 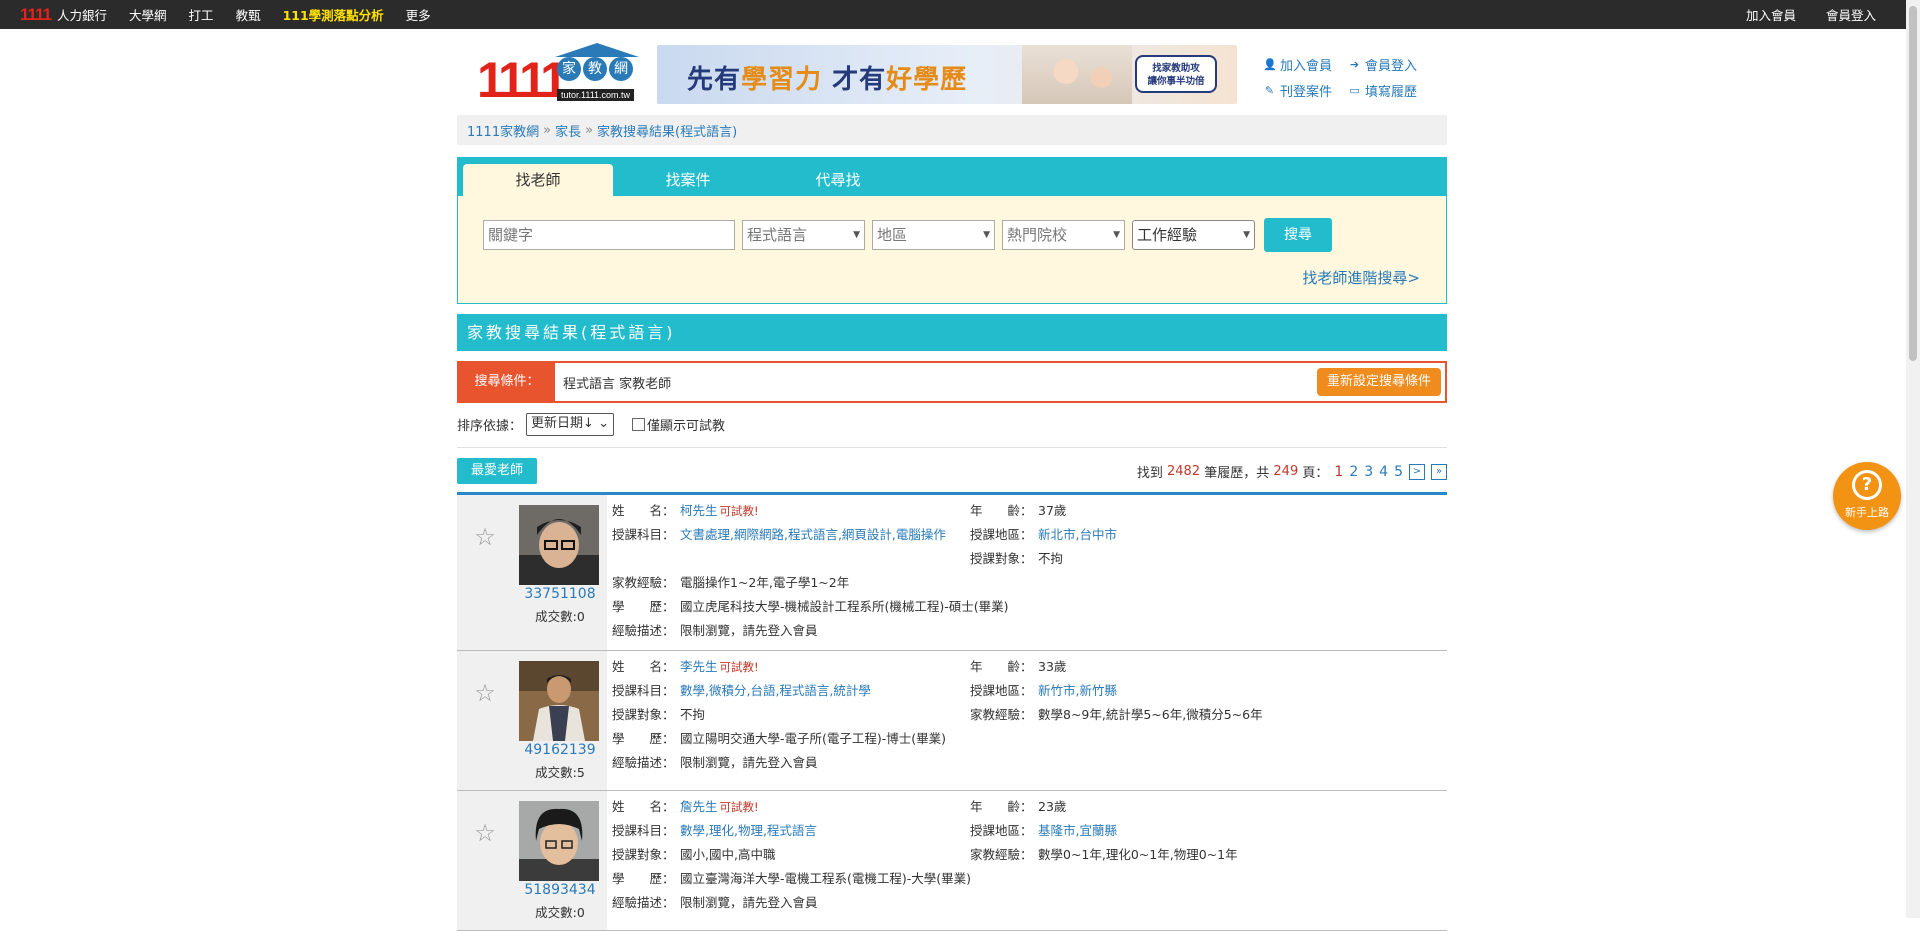 I want to click on topbar-login-link: 會員登入, so click(x=1851, y=14).